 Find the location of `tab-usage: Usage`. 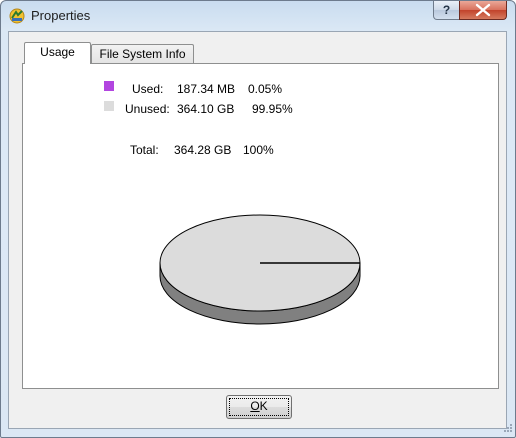

tab-usage: Usage is located at coordinates (57, 53).